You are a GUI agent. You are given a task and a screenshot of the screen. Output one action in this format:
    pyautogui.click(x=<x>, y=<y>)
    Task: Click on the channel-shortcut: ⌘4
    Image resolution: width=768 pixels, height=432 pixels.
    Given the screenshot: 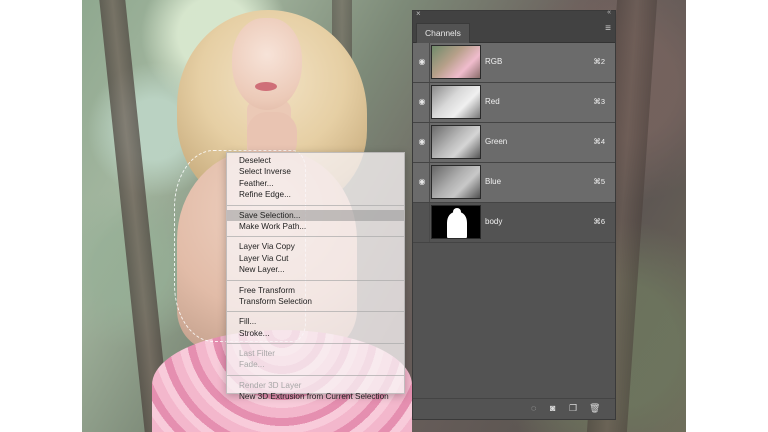 What is the action you would take?
    pyautogui.click(x=599, y=141)
    